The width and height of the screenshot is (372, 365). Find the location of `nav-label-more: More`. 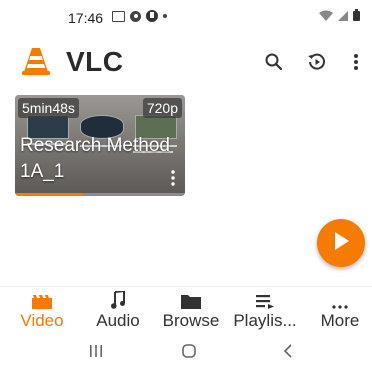

nav-label-more: More is located at coordinates (340, 320).